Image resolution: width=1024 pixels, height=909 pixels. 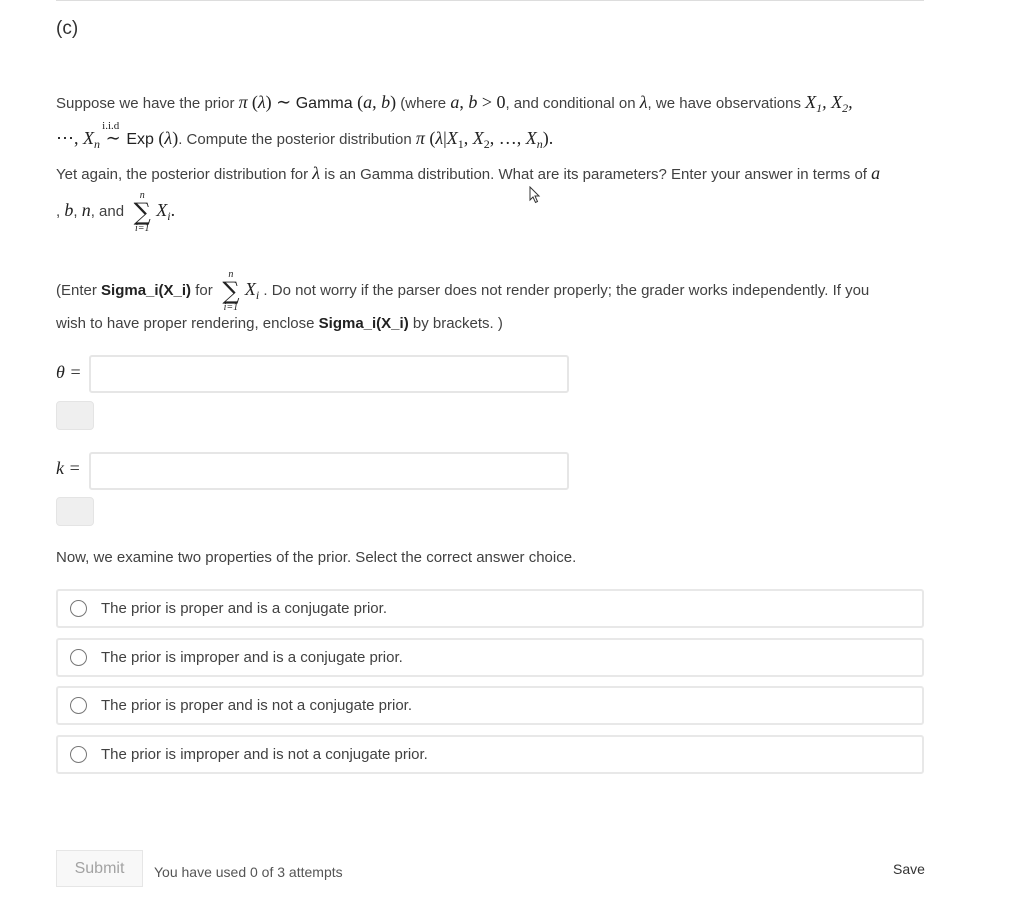 I want to click on part-label: (c), so click(x=67, y=28).